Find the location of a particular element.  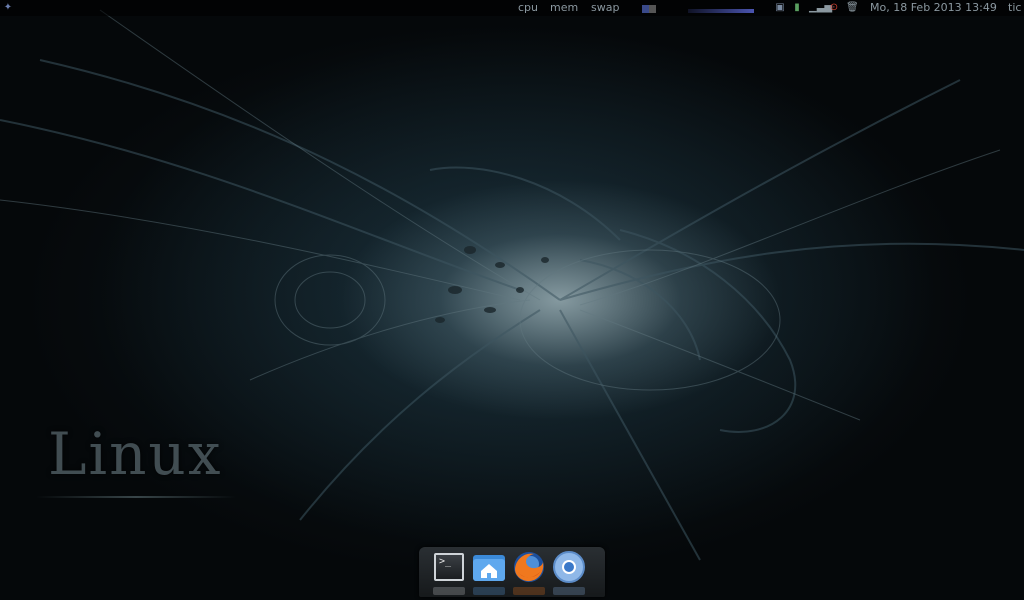

dock: >_ is located at coordinates (512, 572).